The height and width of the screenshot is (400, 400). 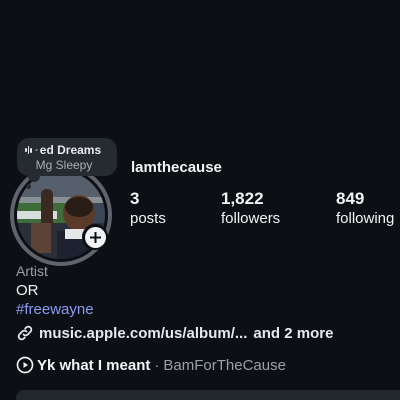 I want to click on followers-count: 1,822, so click(x=242, y=198).